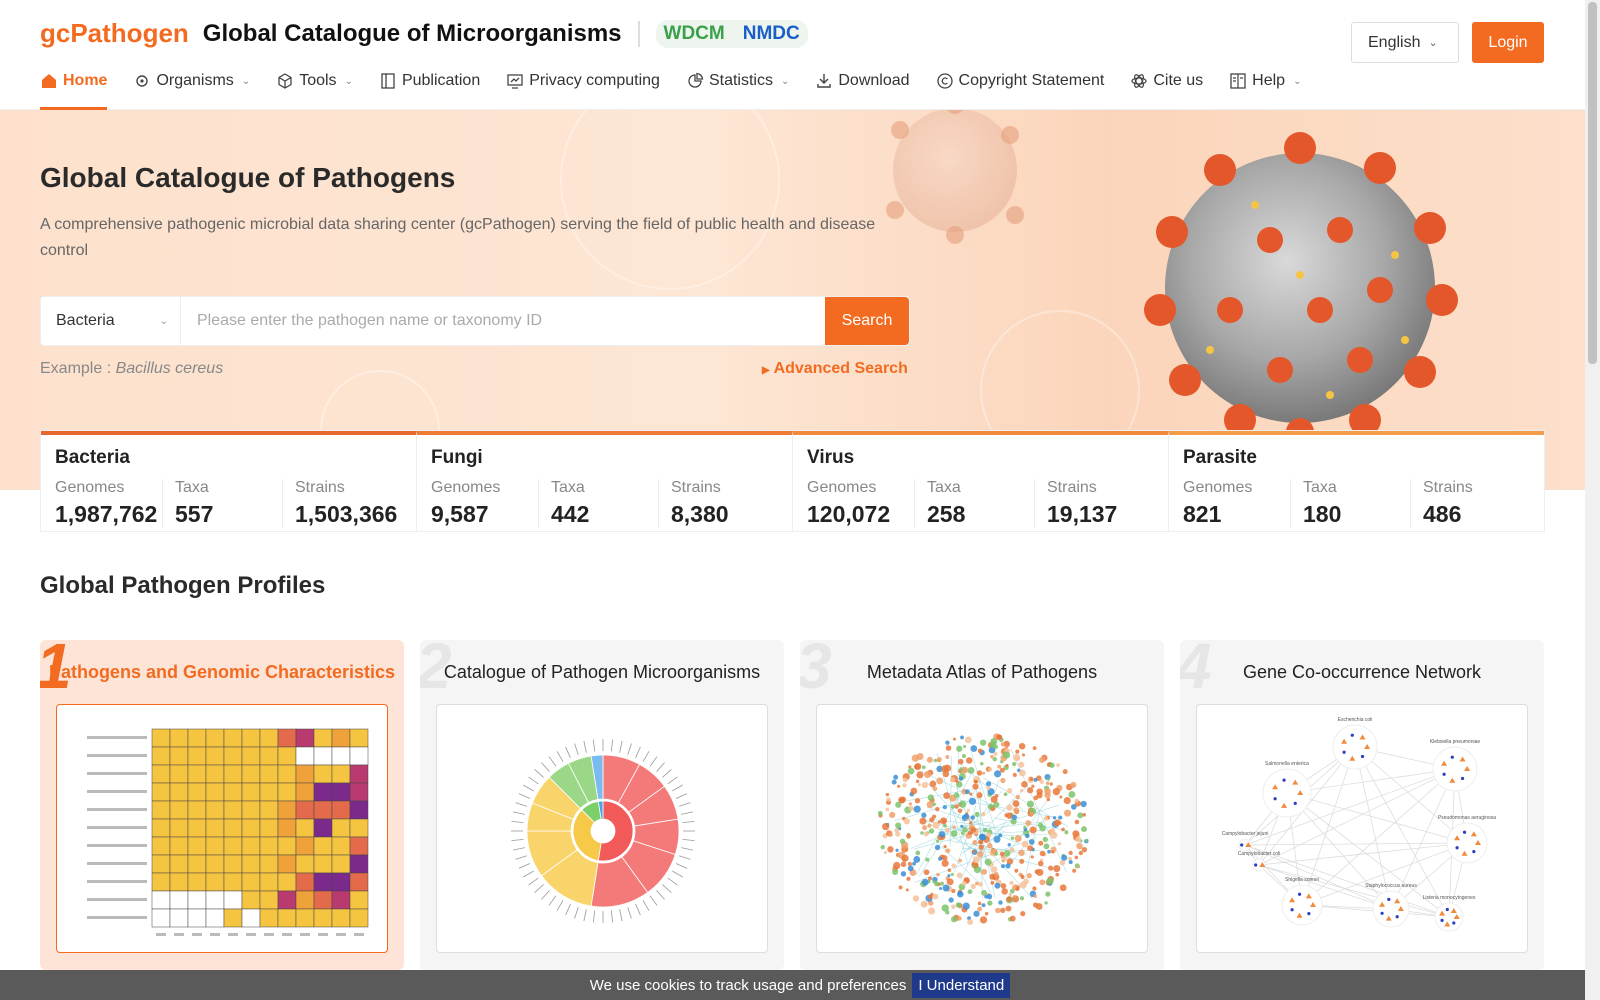 This screenshot has height=1000, width=1600. What do you see at coordinates (840, 368) in the screenshot?
I see `advanced-search-label: Advanced Search` at bounding box center [840, 368].